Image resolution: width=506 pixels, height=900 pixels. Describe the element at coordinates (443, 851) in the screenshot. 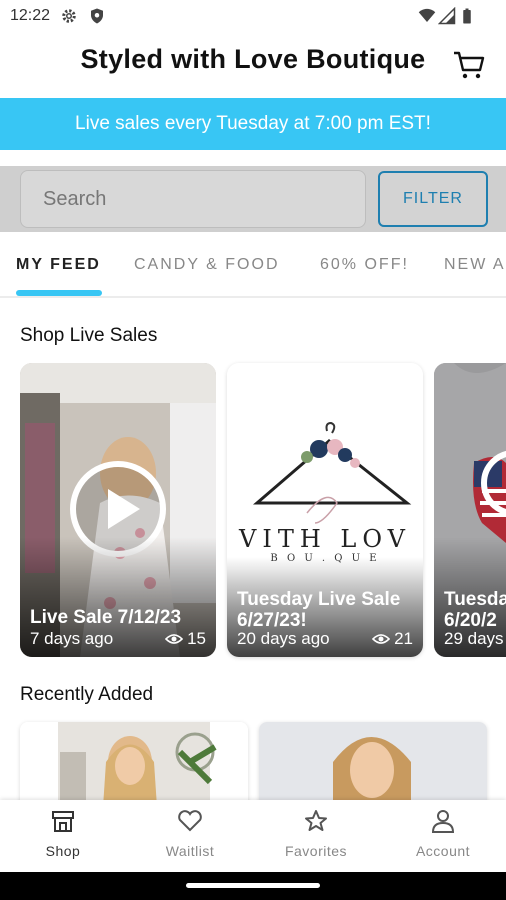

I see `nav-account-label: Account` at that location.